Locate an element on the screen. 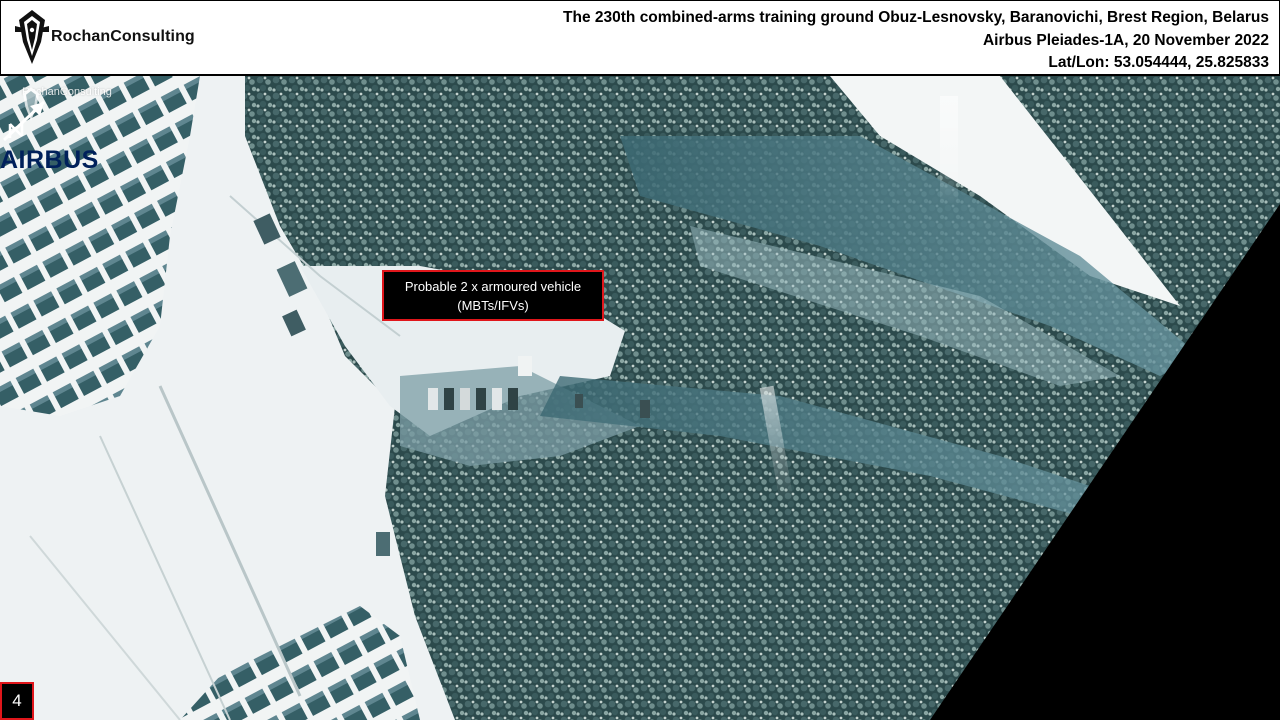 This screenshot has width=1280, height=720. pen-nib-logo-icon is located at coordinates (32, 37).